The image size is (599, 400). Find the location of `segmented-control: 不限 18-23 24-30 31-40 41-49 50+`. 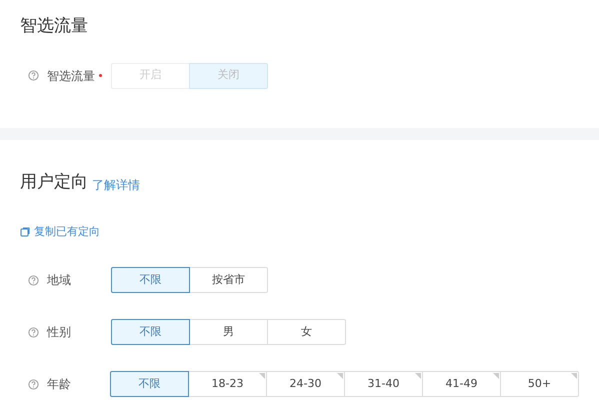

segmented-control: 不限 18-23 24-30 31-40 41-49 50+ is located at coordinates (344, 384).